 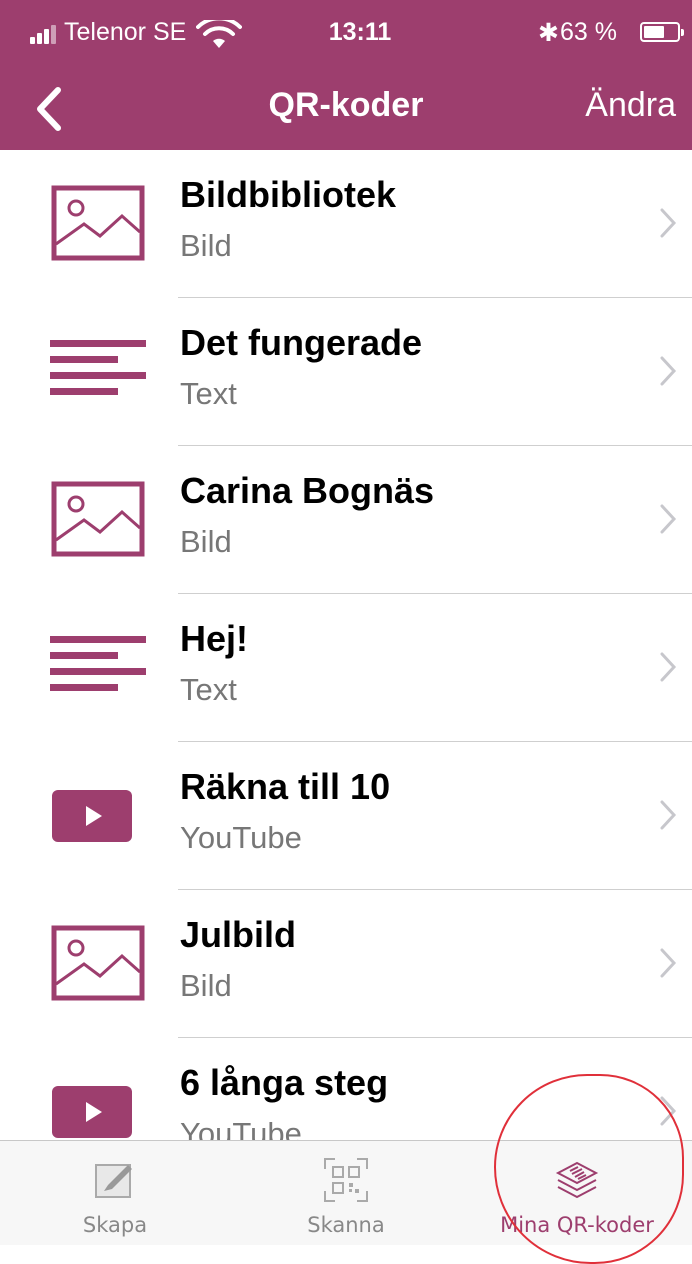 I want to click on navigation-bar: QR-koder Ändra, so click(x=346, y=108).